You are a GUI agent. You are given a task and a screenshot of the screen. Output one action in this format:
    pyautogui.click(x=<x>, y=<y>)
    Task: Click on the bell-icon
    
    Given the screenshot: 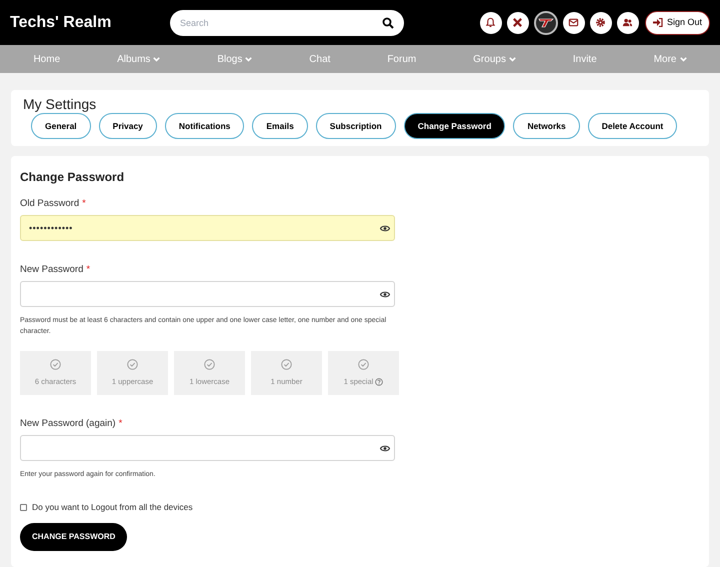 What is the action you would take?
    pyautogui.click(x=490, y=22)
    